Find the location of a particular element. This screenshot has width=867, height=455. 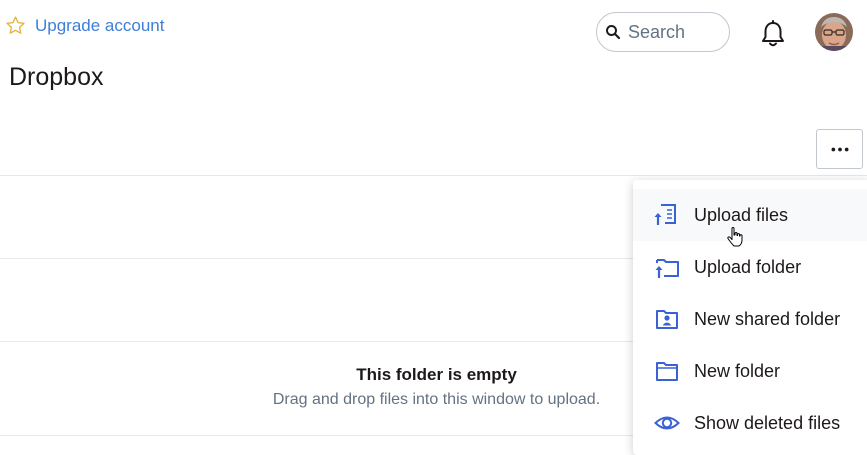

shared-folder-icon is located at coordinates (667, 319).